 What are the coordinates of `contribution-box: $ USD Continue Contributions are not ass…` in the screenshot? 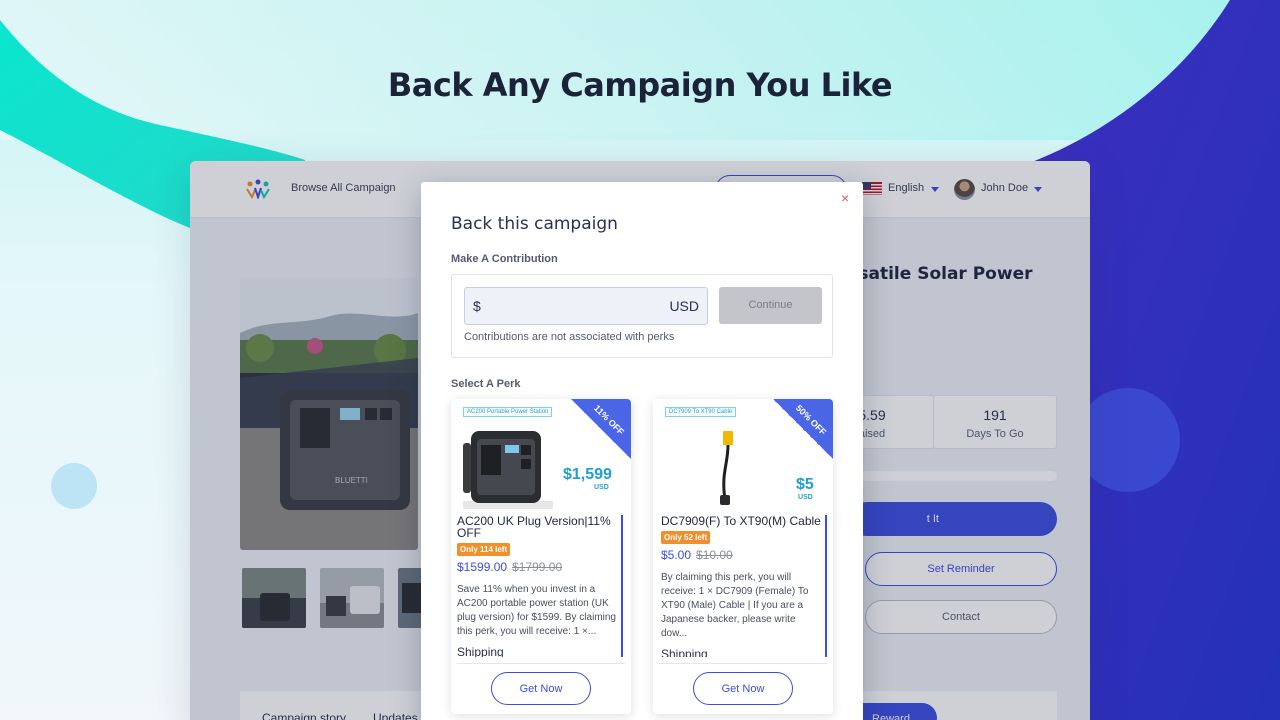 It's located at (642, 316).